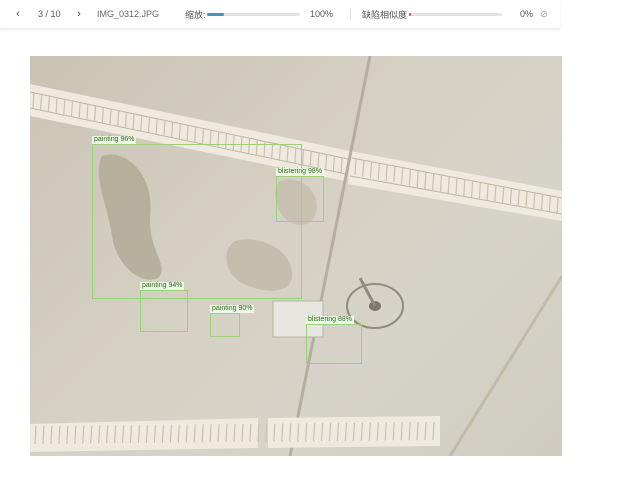 Image resolution: width=640 pixels, height=480 pixels. Describe the element at coordinates (350, 14) in the screenshot. I see `toolbar-divider` at that location.